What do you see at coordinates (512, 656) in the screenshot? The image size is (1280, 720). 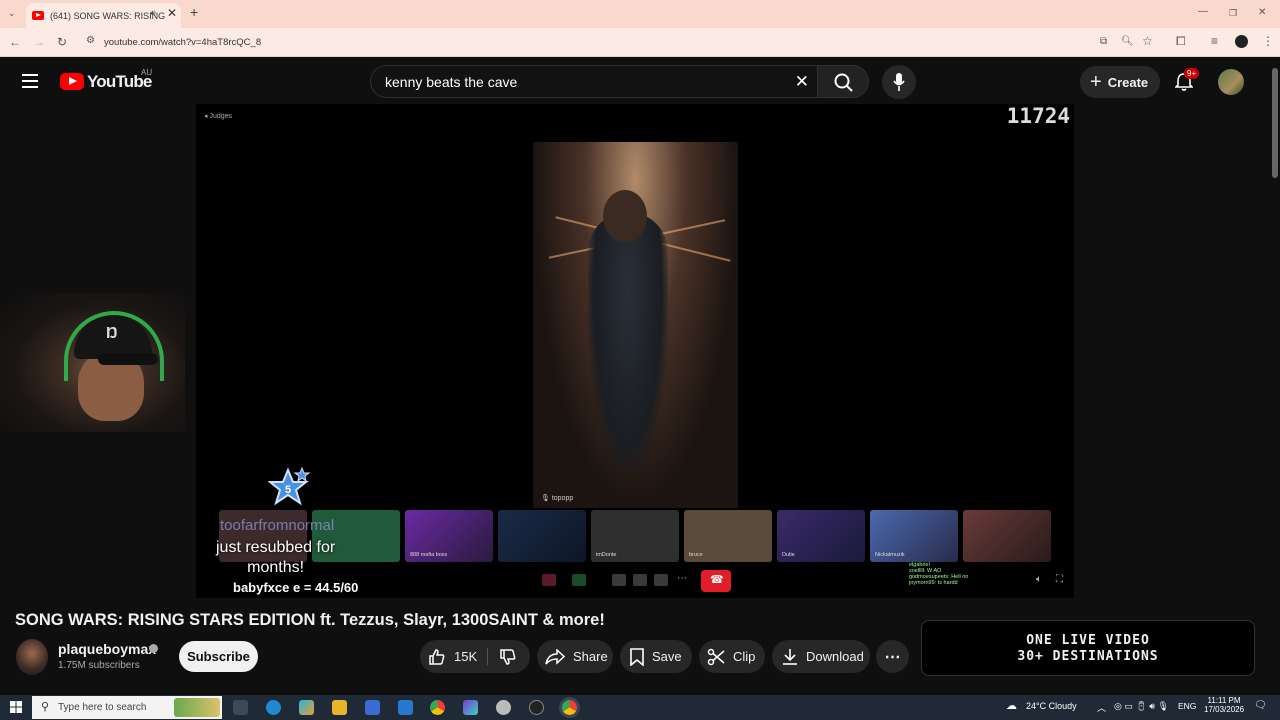 I see `dislike-button` at bounding box center [512, 656].